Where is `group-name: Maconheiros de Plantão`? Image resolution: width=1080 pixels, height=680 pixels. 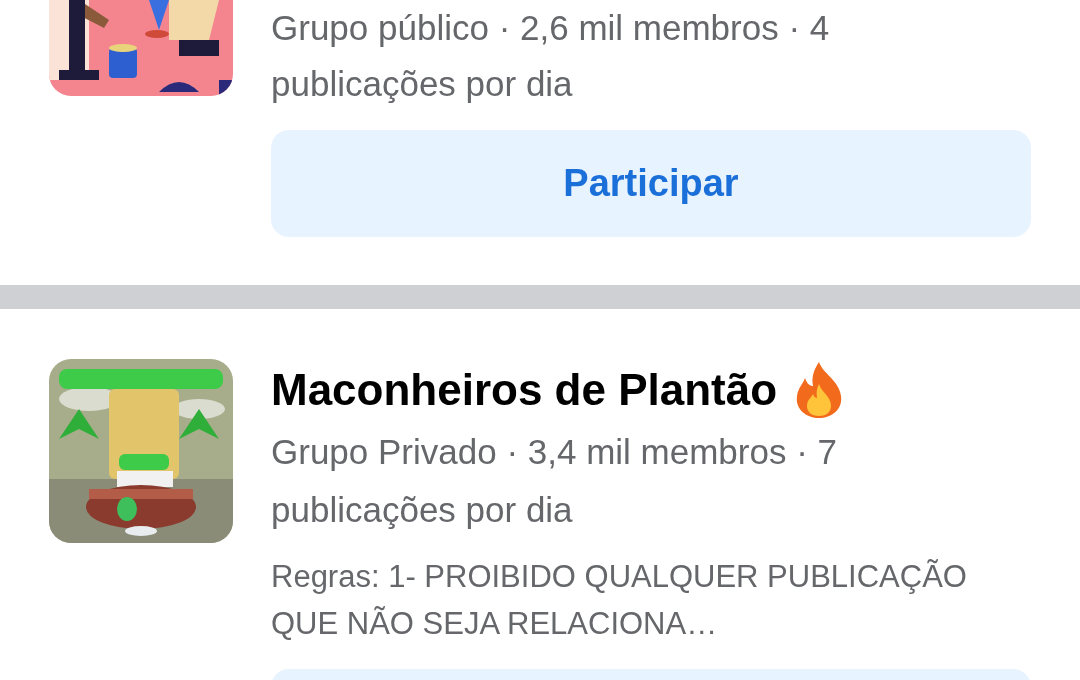 group-name: Maconheiros de Plantão is located at coordinates (524, 390).